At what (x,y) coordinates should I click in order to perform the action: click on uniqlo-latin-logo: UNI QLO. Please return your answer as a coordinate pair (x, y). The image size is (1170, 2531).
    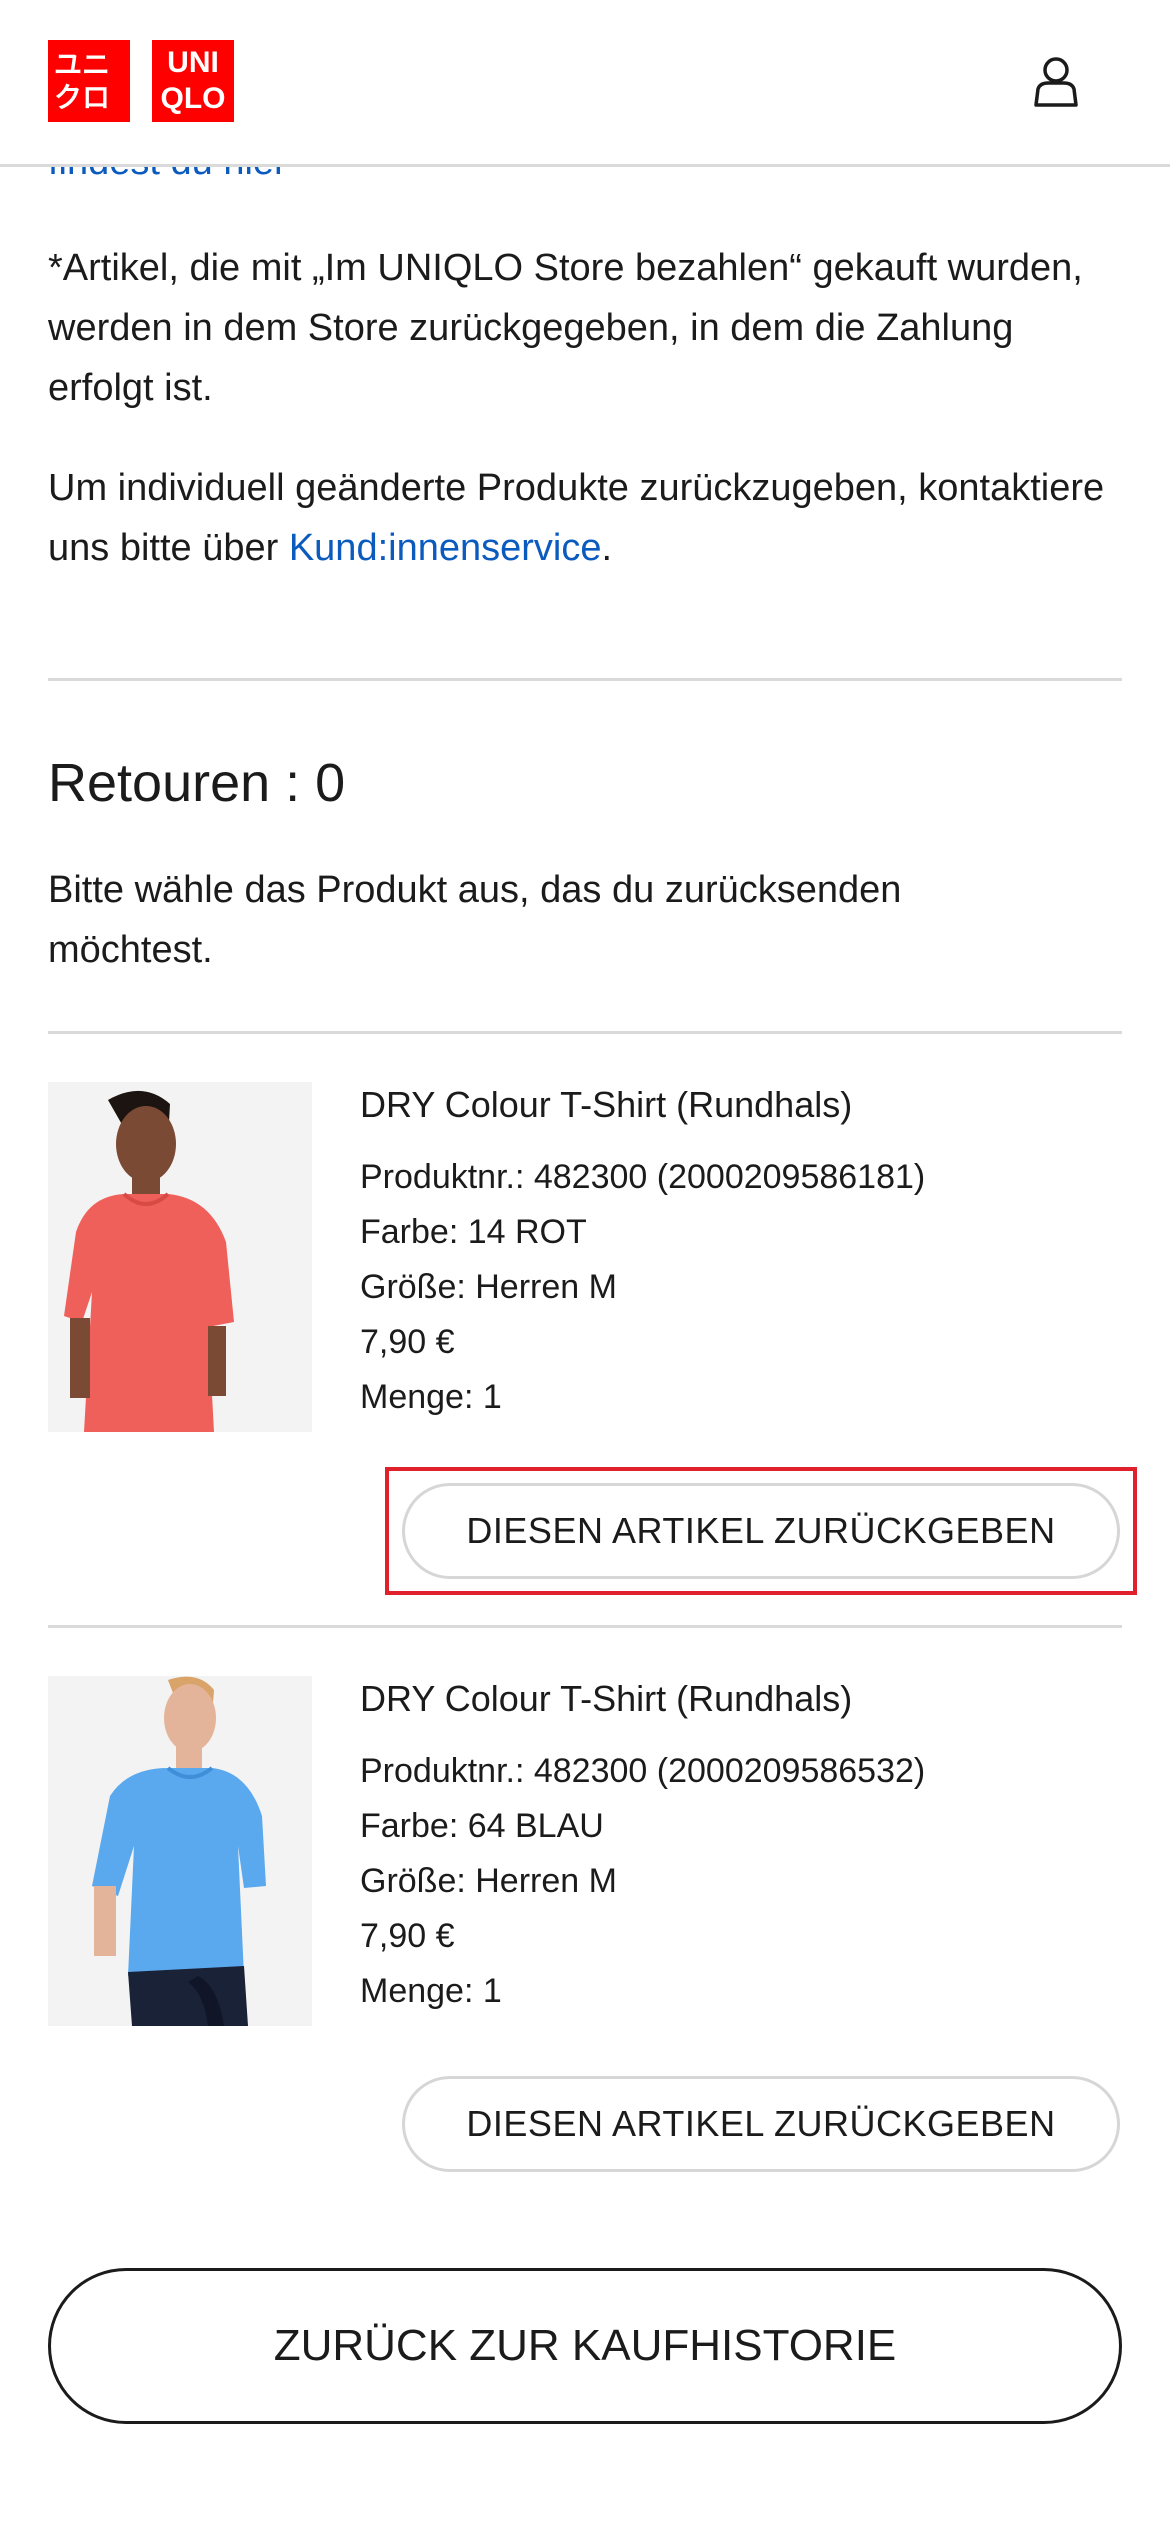
    Looking at the image, I should click on (193, 81).